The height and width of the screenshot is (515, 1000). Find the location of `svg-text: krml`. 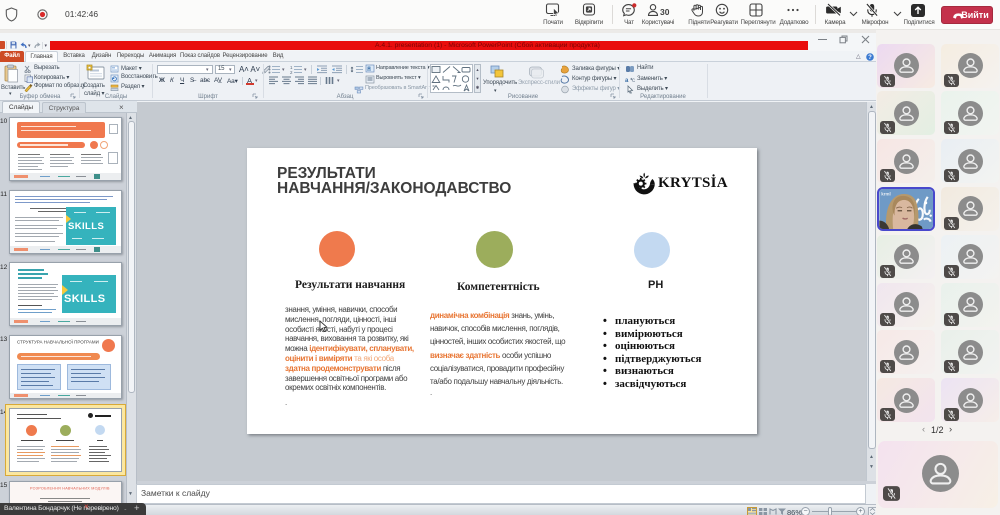

svg-text: krml is located at coordinates (885, 193).